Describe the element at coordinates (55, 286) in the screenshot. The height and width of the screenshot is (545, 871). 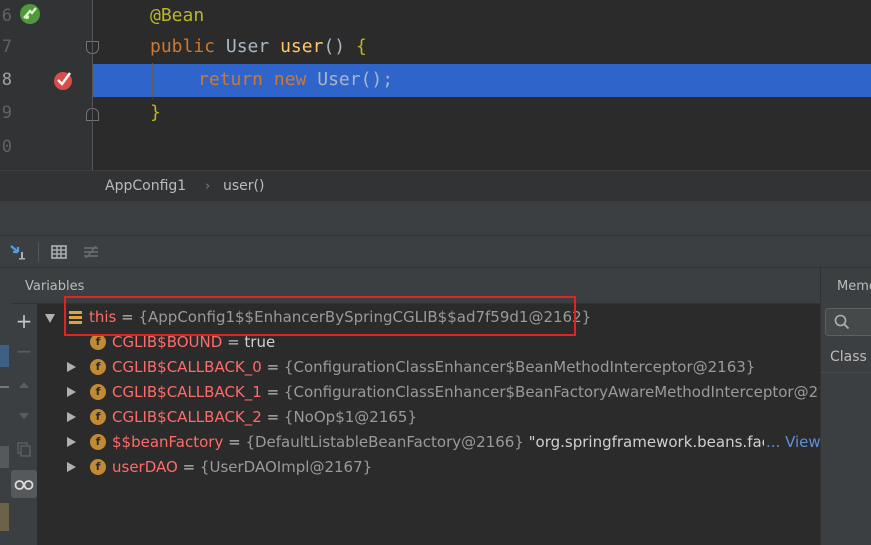
I see `variables-title: Variables` at that location.